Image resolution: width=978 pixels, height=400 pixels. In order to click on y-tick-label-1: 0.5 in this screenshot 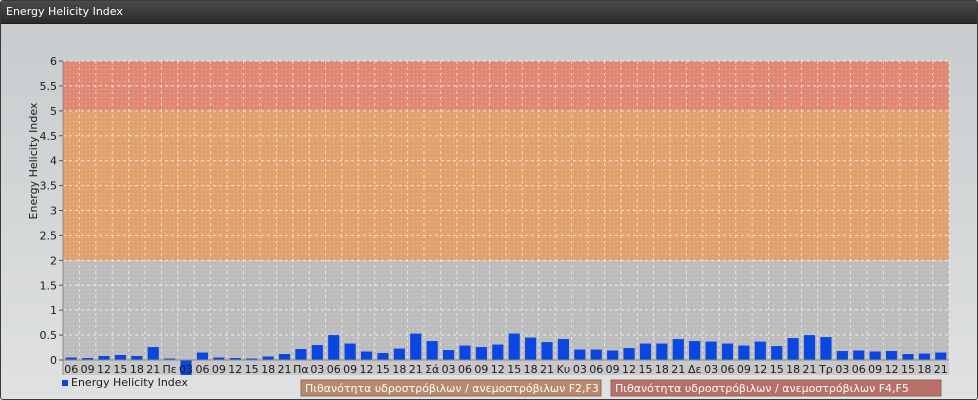, I will do `click(49, 335)`.